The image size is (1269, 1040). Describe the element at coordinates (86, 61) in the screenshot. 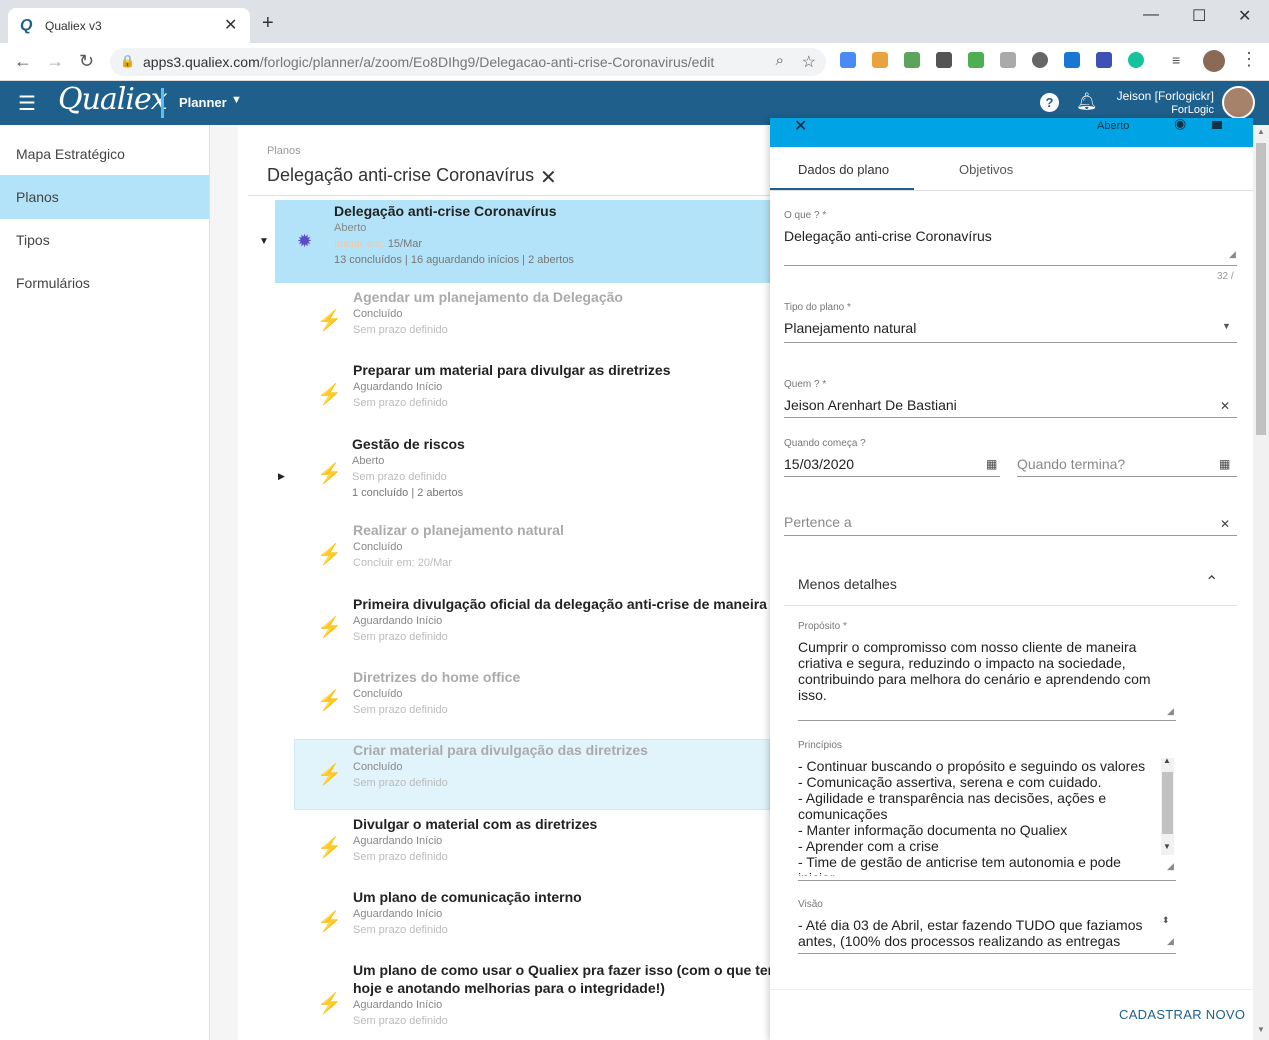

I see `reload-icon: ↻` at that location.